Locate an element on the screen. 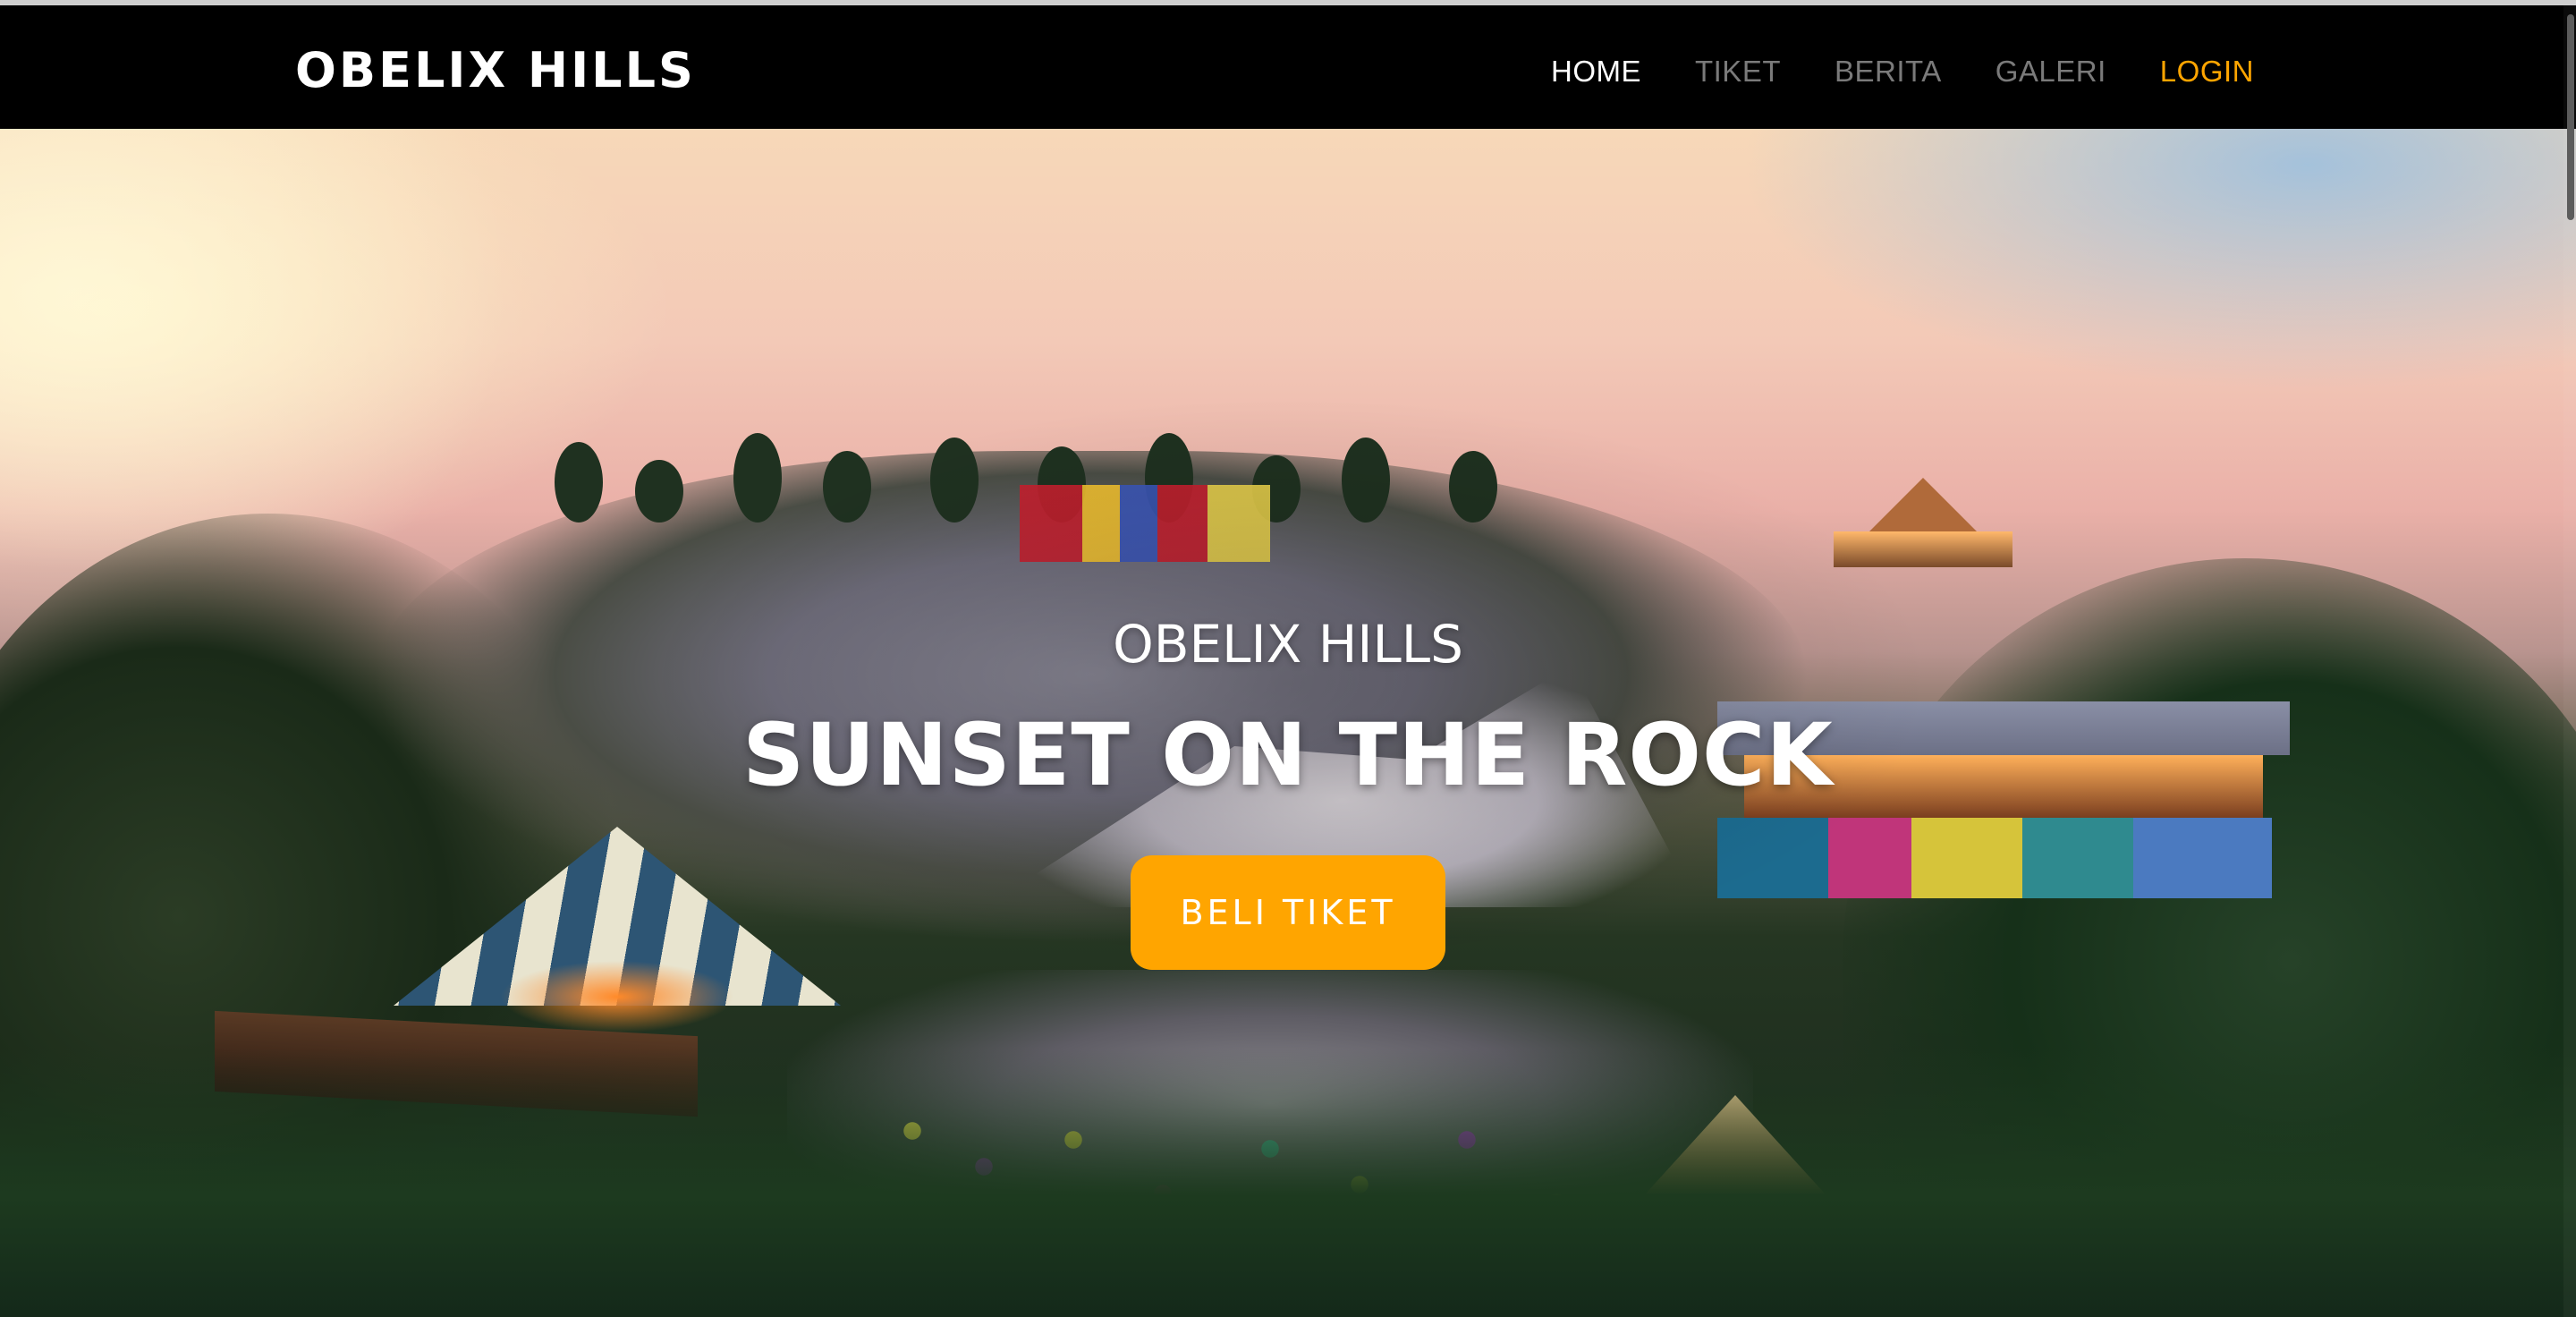 The image size is (2576, 1317). main-nav: HOME TIKET BERITA GALERI LOGIN is located at coordinates (1902, 71).